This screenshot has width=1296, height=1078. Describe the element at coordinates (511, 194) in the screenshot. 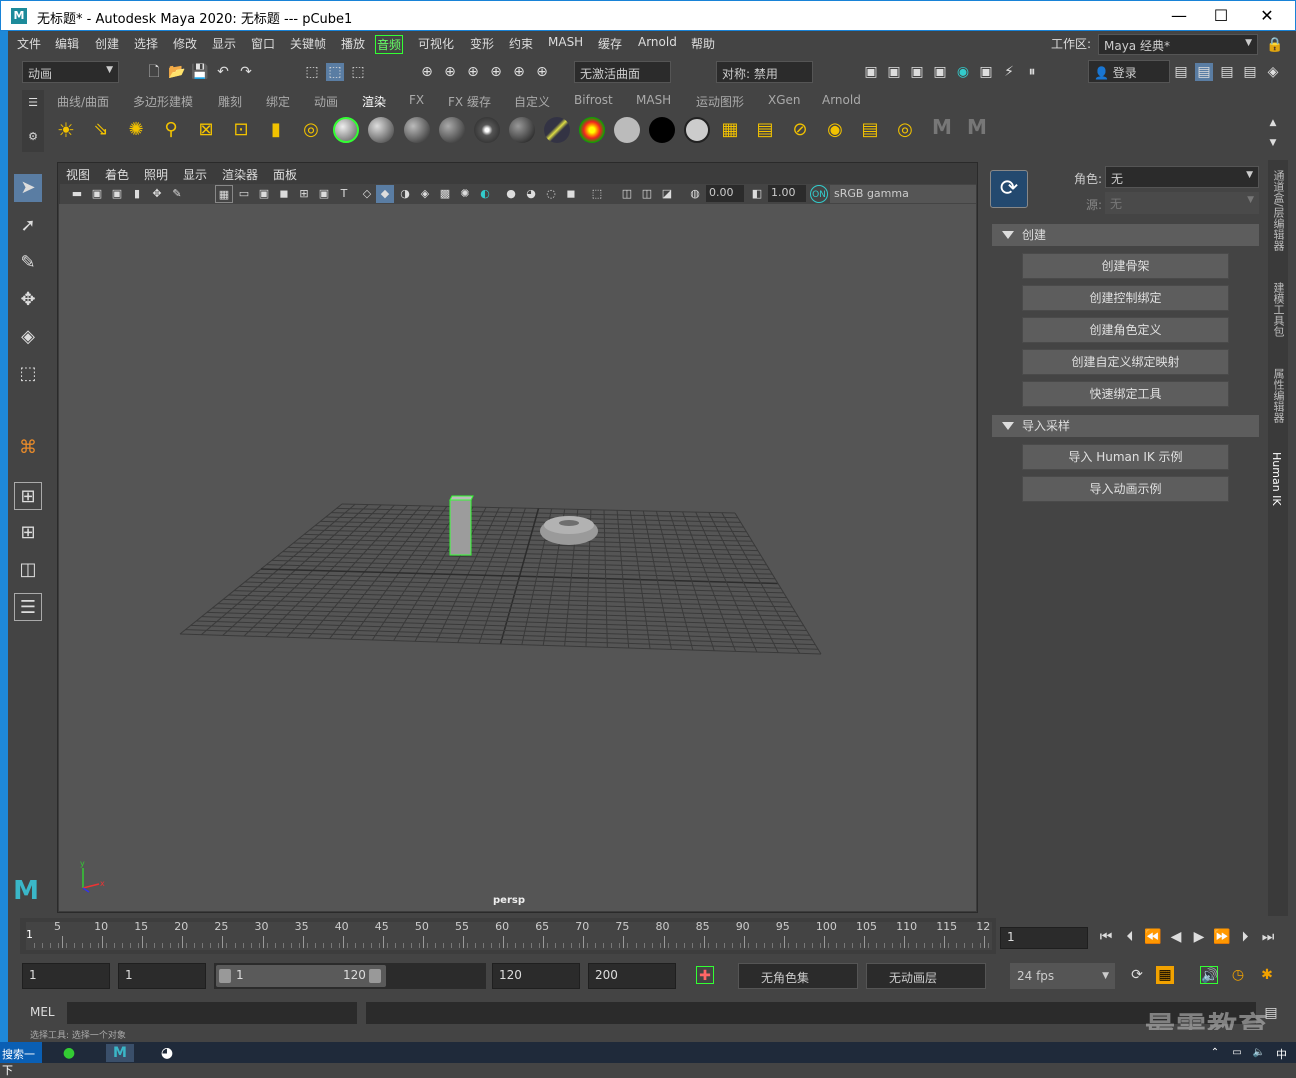

I see `ambient-occlusion-icon: ●` at that location.